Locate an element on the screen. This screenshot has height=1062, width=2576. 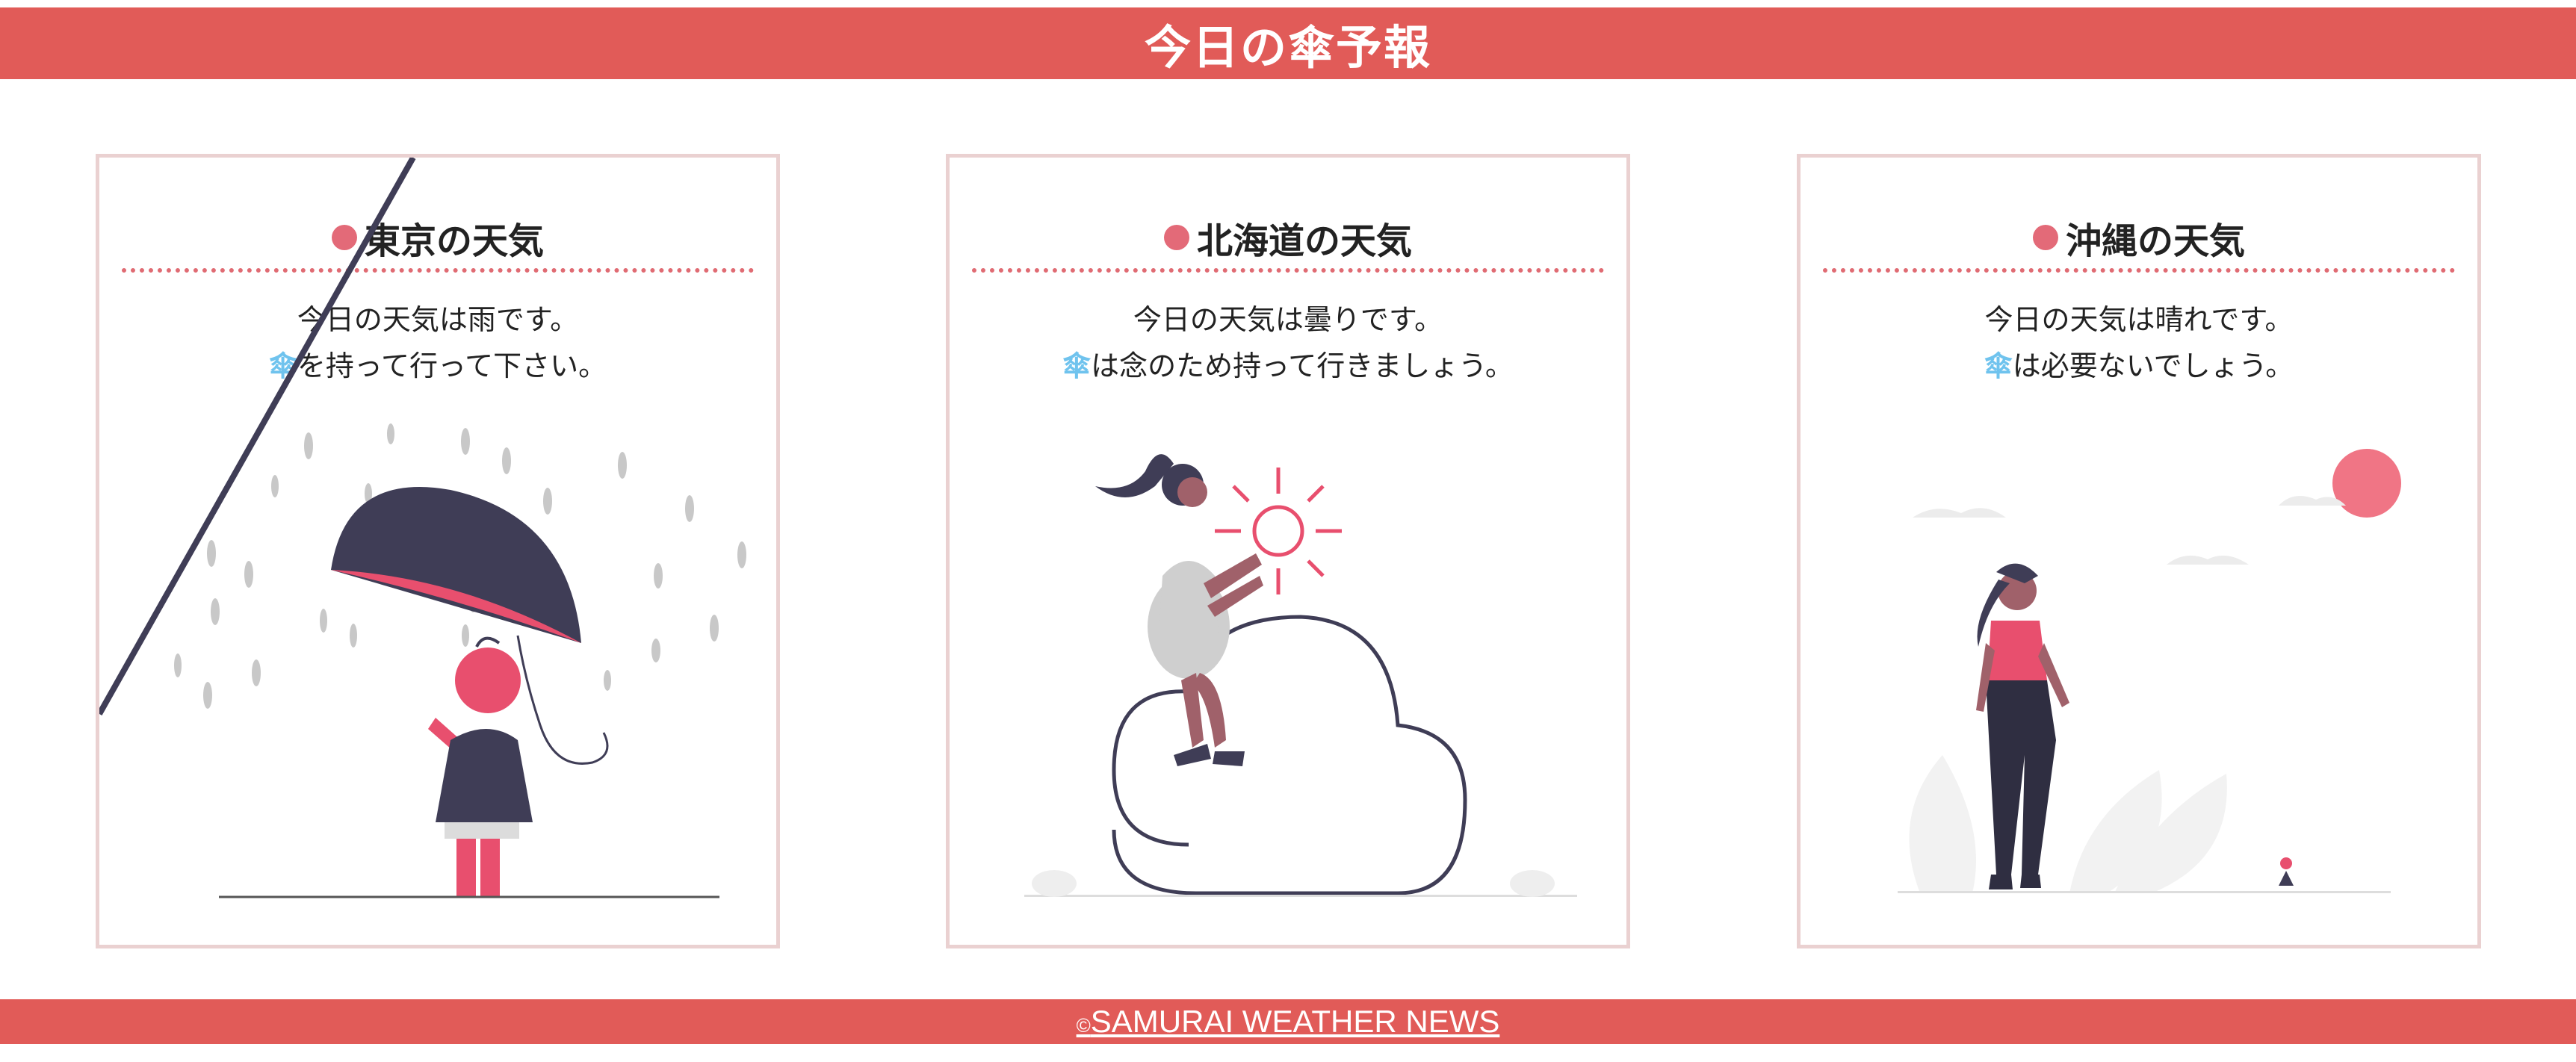
footer-credit-link: ©SAMURAI WEATHER NEWS is located at coordinates (1288, 1022).